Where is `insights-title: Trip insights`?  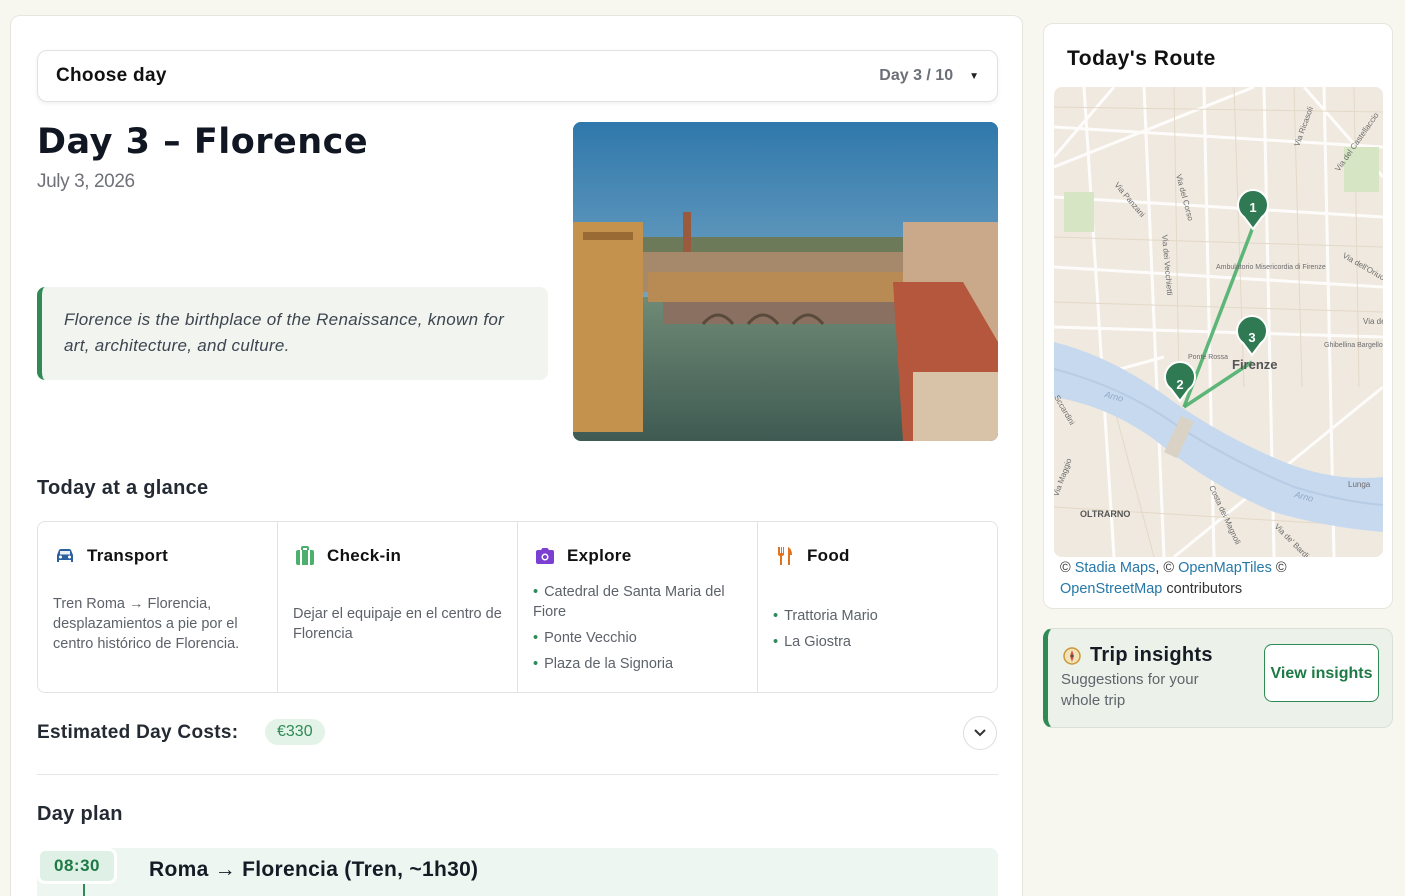 insights-title: Trip insights is located at coordinates (1151, 655).